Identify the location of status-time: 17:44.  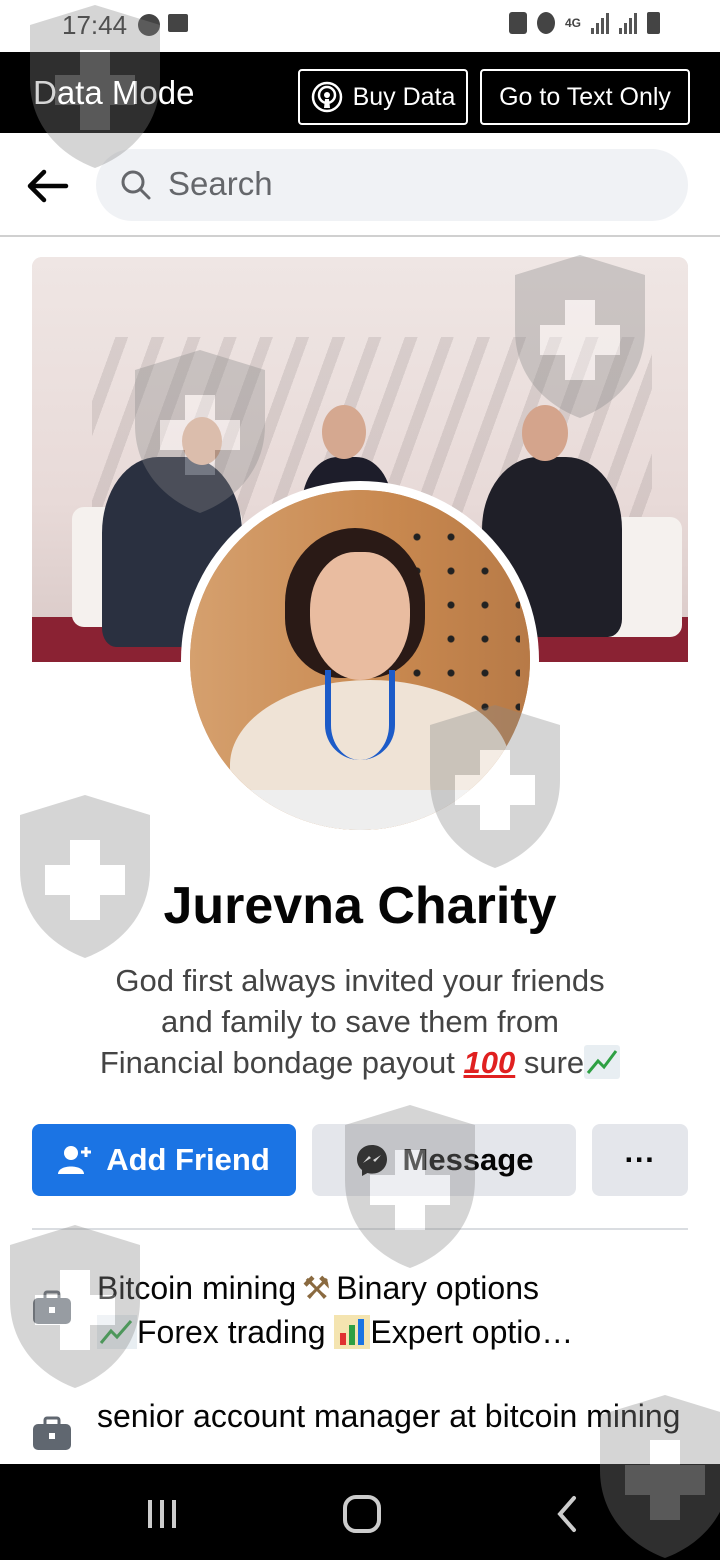
(95, 25).